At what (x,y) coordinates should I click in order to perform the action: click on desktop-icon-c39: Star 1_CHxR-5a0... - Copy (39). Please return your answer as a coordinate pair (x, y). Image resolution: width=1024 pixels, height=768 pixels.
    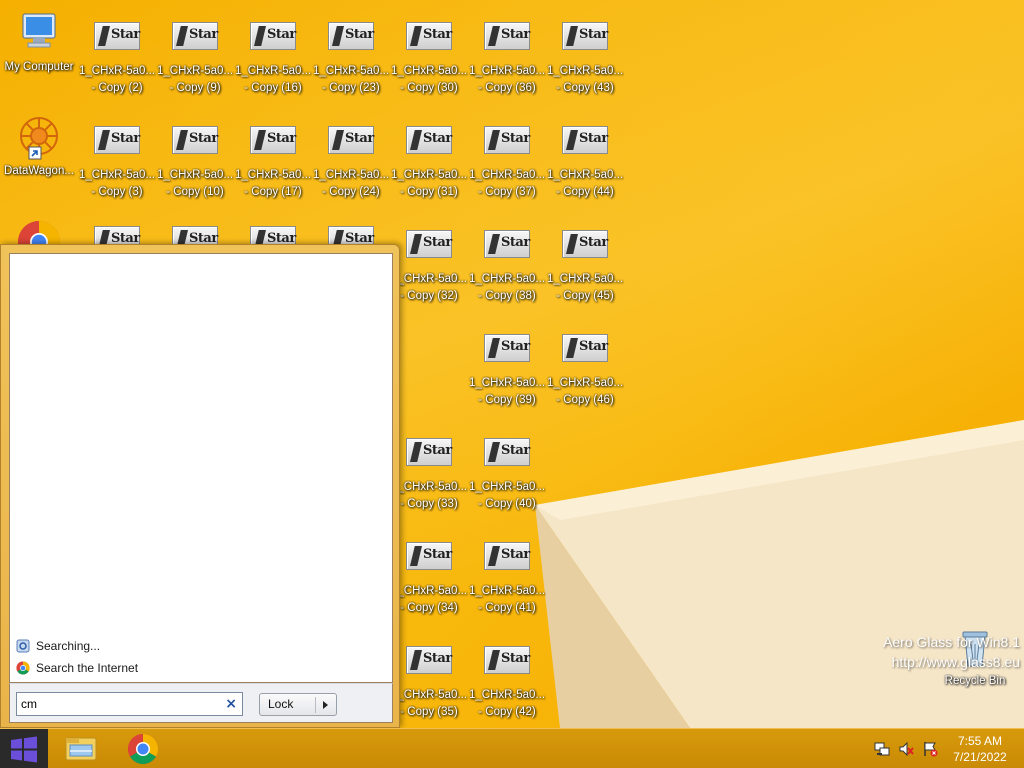
    Looking at the image, I should click on (507, 376).